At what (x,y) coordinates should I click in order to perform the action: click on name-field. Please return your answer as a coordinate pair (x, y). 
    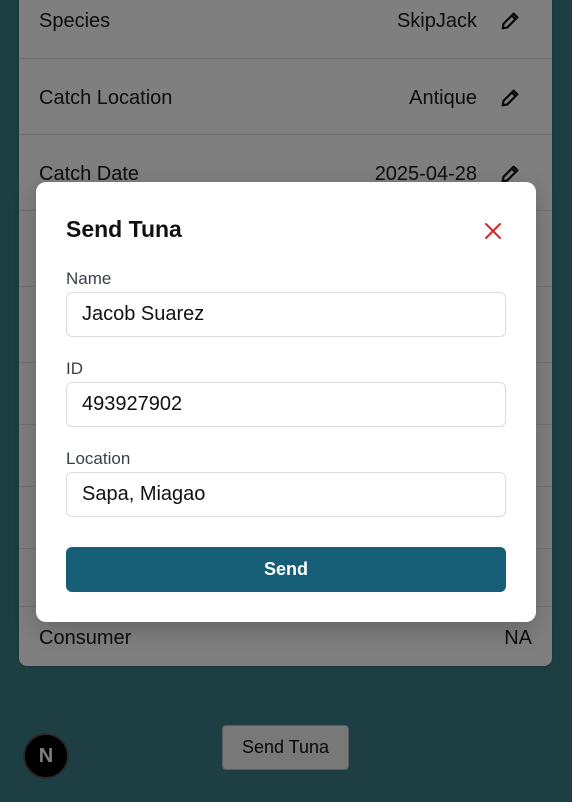
    Looking at the image, I should click on (286, 314).